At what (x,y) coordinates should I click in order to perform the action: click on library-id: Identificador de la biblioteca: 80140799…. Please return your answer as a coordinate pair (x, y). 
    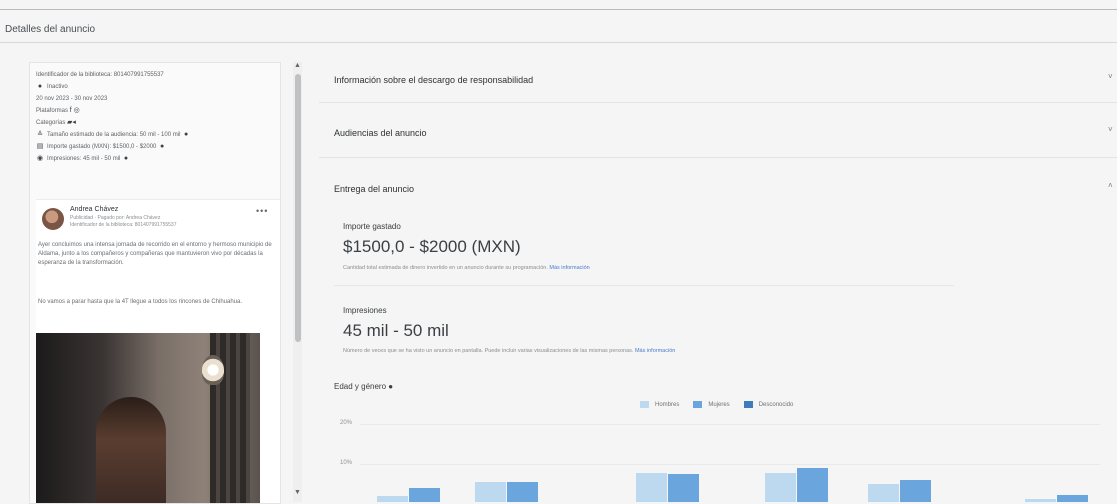
    Looking at the image, I should click on (100, 75).